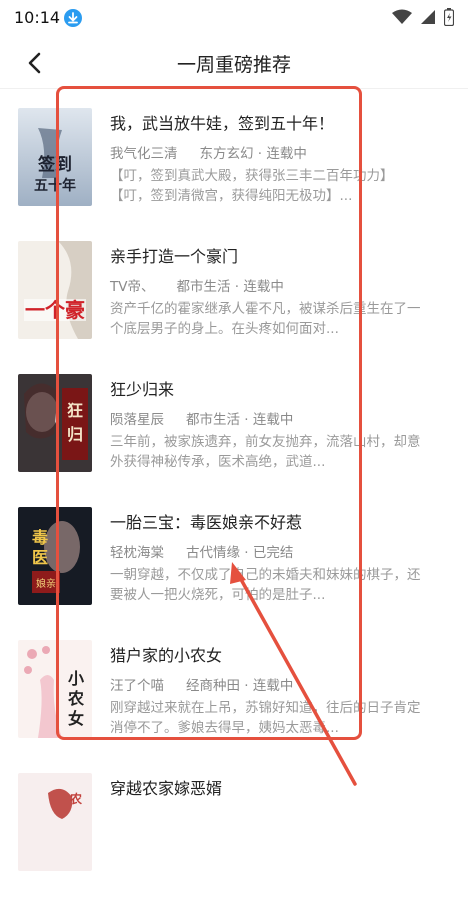 This screenshot has height=906, width=468. I want to click on book-category: 古代情缘 · 已完结, so click(240, 553).